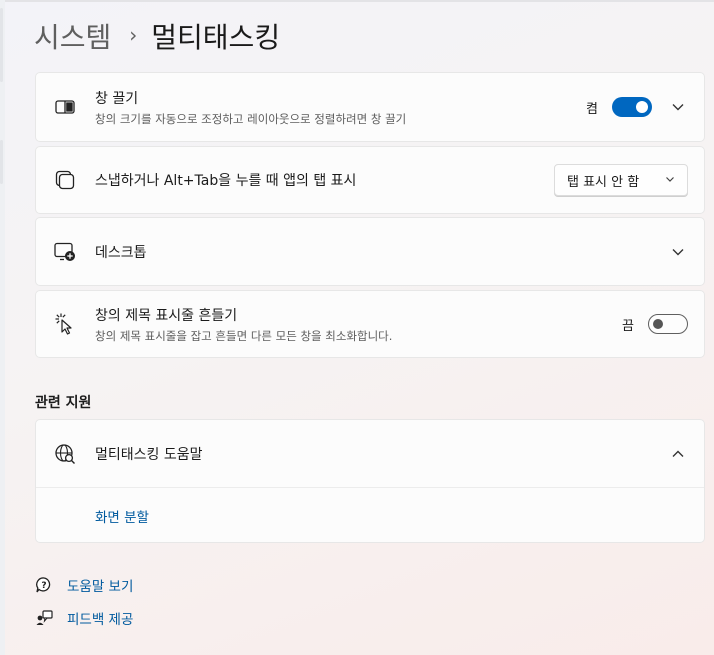 Image resolution: width=714 pixels, height=655 pixels. I want to click on related-support-heading: 관련 지원, so click(63, 403).